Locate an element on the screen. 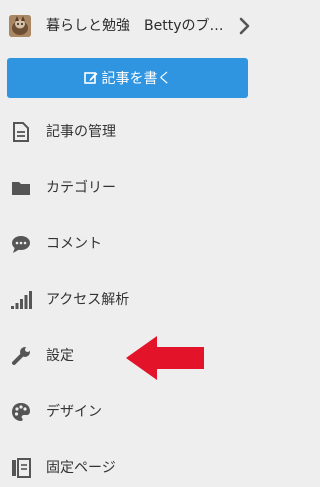 The width and height of the screenshot is (320, 487). pages-icon is located at coordinates (21, 468).